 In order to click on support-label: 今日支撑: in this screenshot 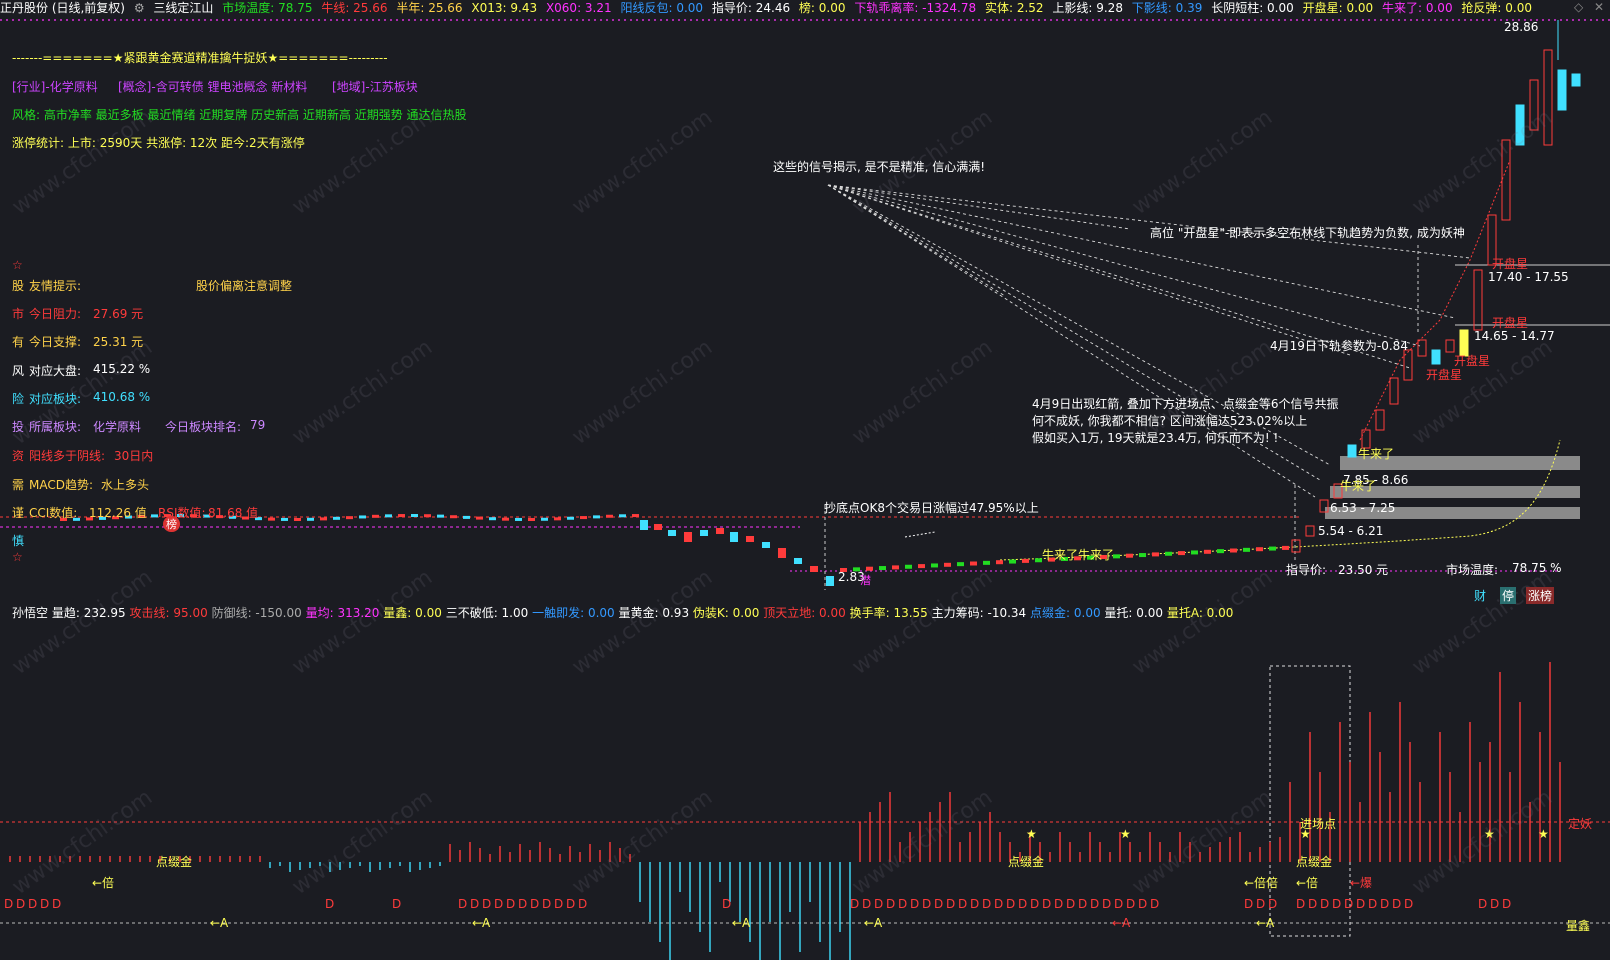, I will do `click(55, 342)`.